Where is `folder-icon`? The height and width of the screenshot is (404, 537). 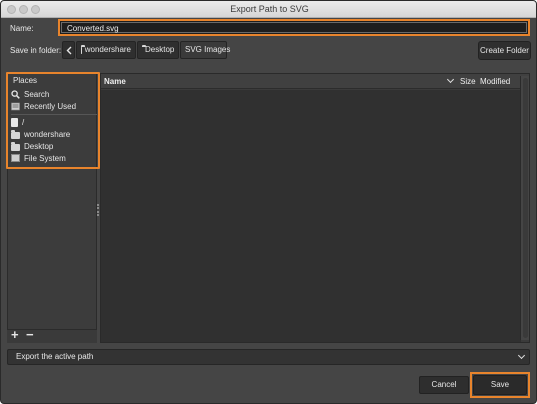
folder-icon is located at coordinates (82, 49).